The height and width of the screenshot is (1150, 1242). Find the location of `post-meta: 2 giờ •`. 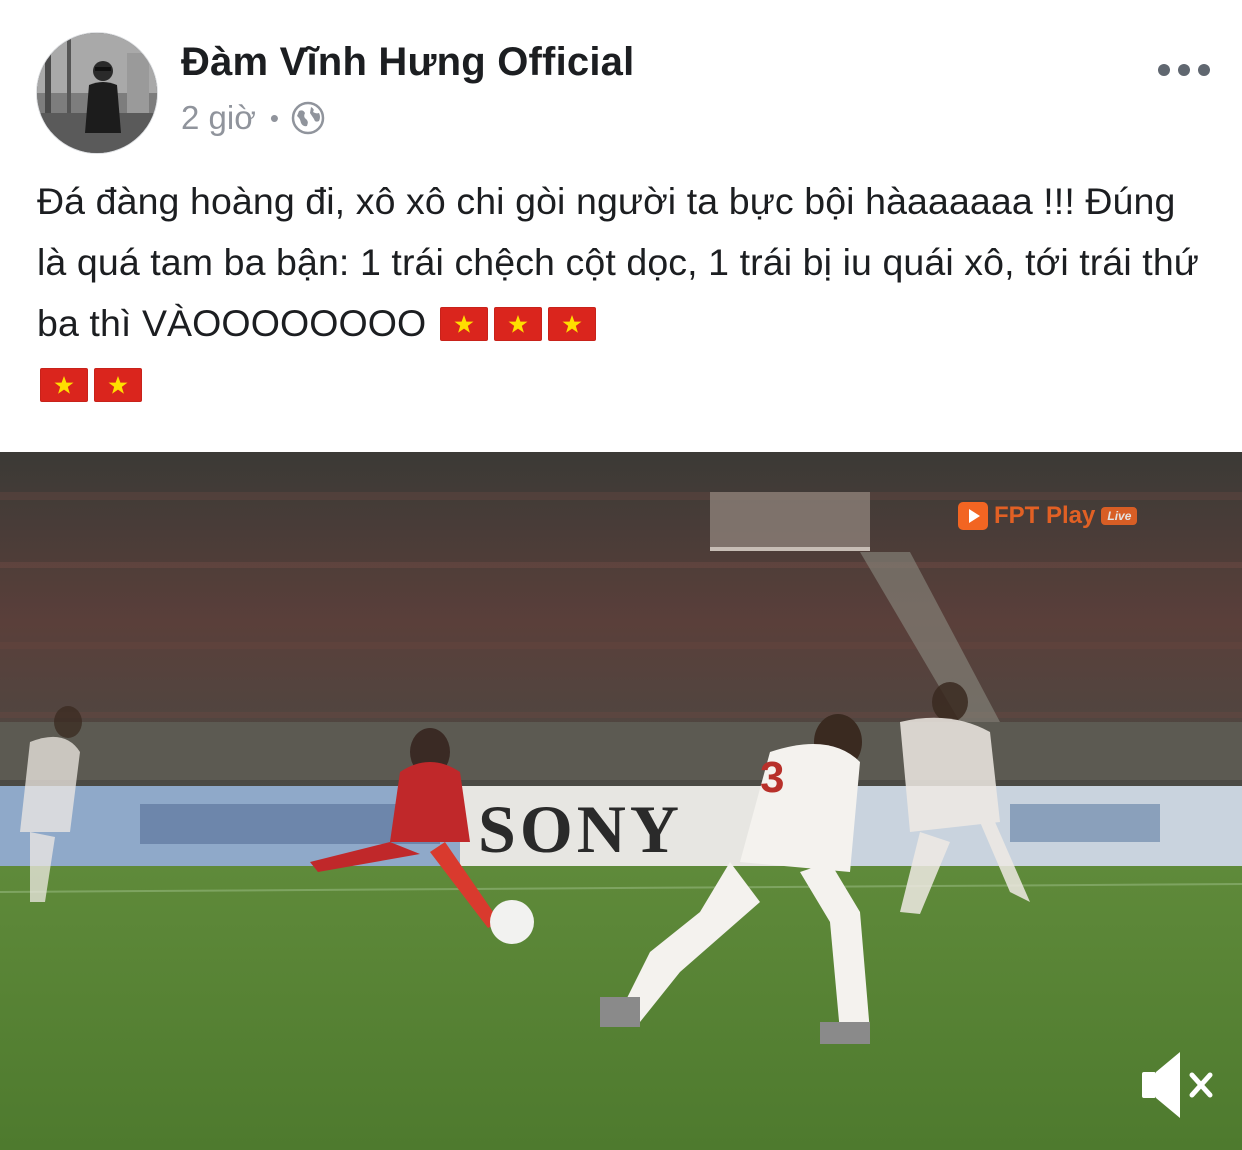

post-meta: 2 giờ • is located at coordinates (253, 118).